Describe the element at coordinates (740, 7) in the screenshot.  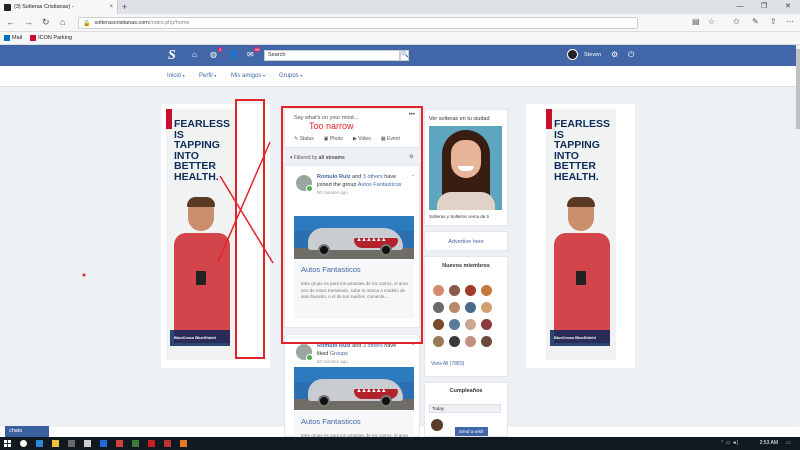
I see `minimize-button: —` at that location.